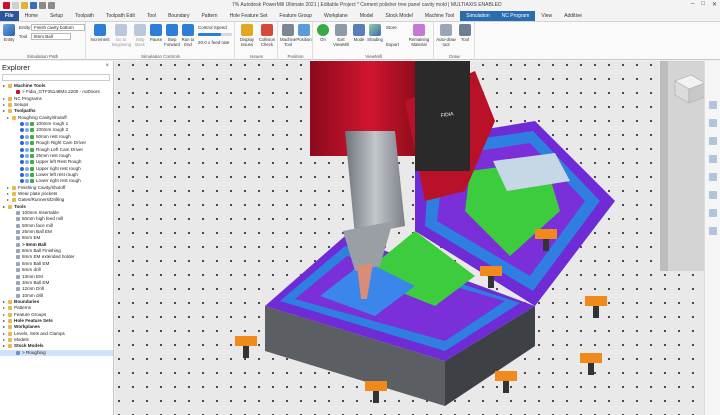  Describe the element at coordinates (56, 251) in the screenshot. I see `tool-item: 8mm Ball Finishing` at that location.